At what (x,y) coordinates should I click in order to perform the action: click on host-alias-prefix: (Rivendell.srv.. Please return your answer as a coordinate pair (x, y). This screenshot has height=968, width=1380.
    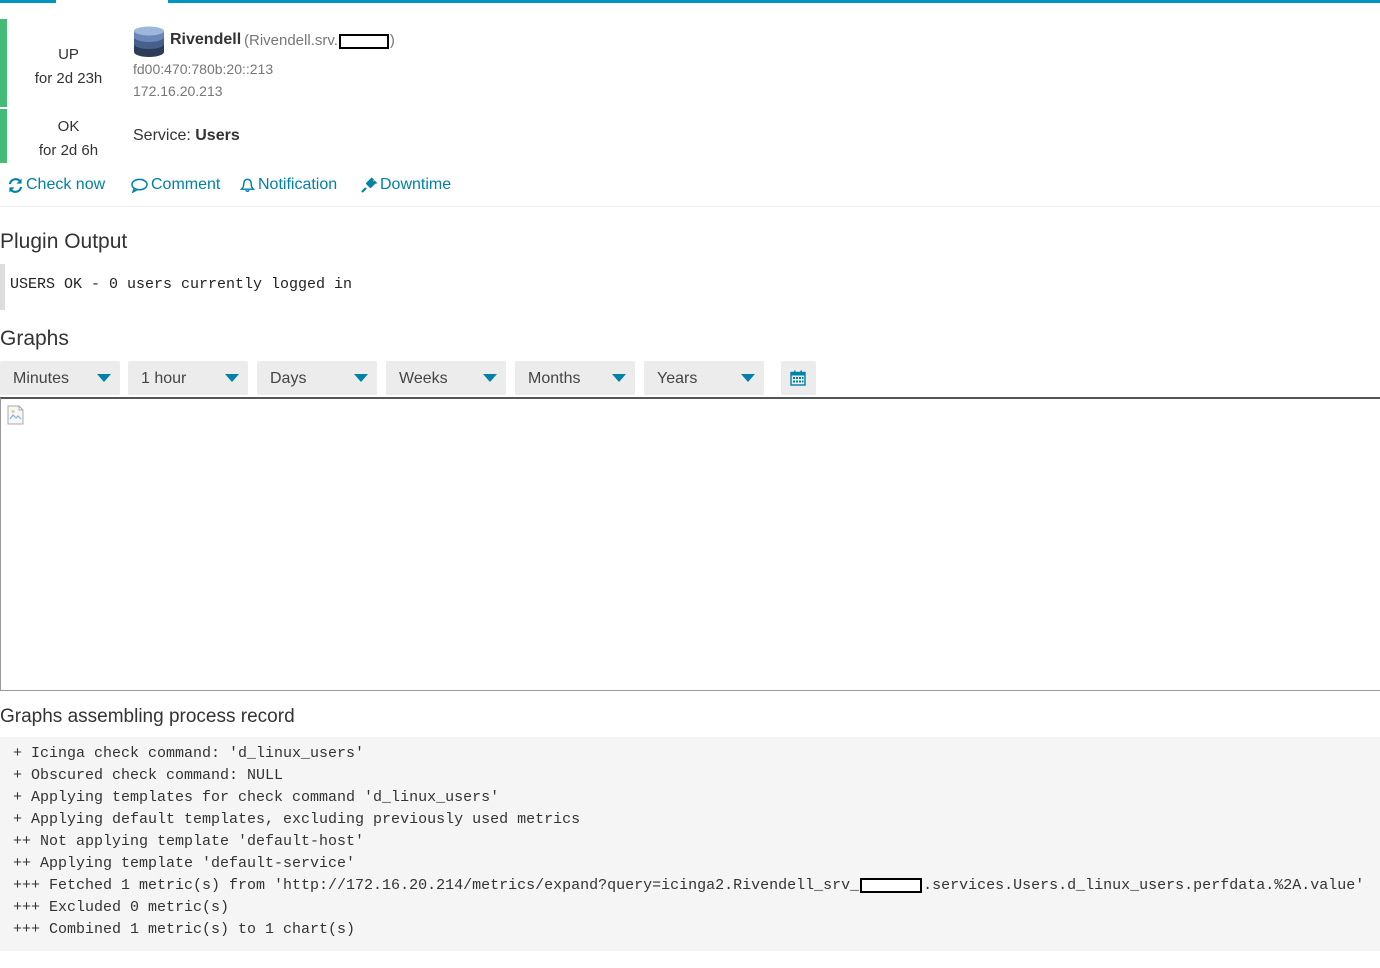
    Looking at the image, I should click on (291, 40).